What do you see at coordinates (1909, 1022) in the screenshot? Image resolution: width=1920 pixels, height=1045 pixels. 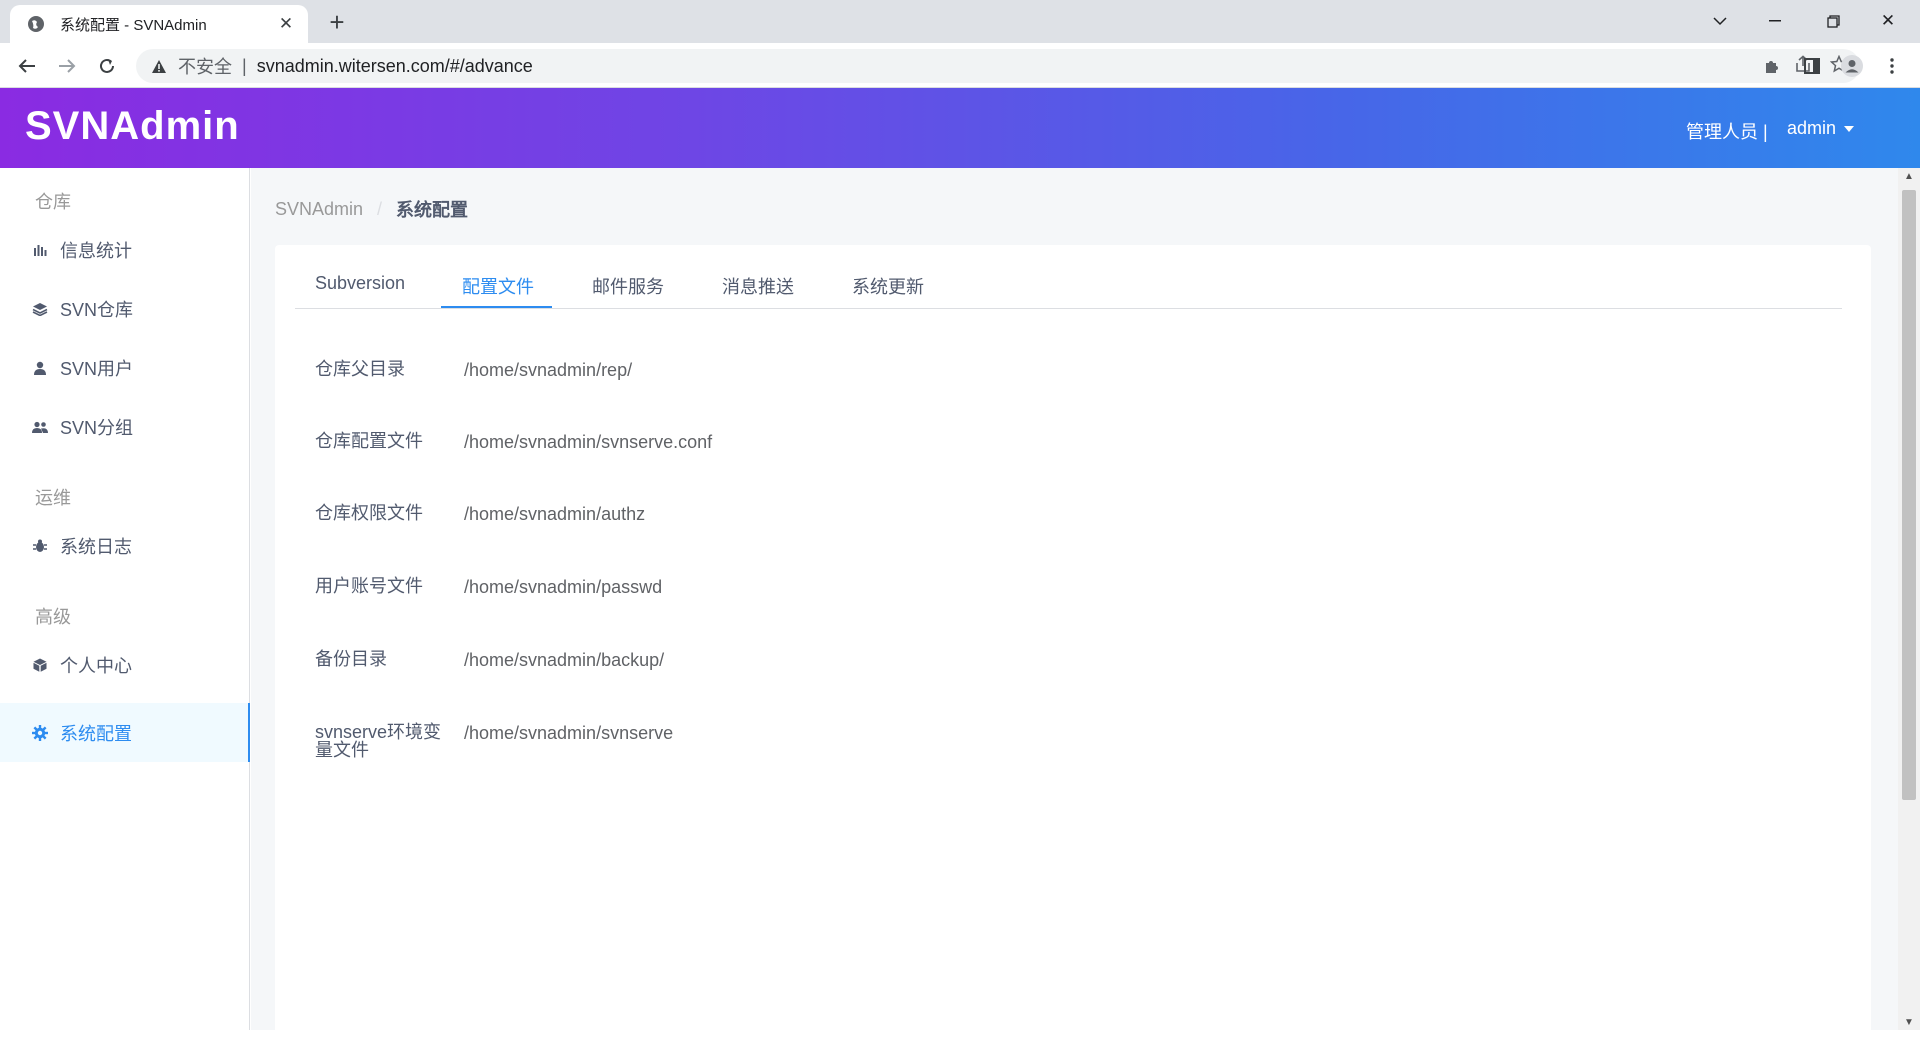 I see `scroll-down-arrow-icon: ▼` at bounding box center [1909, 1022].